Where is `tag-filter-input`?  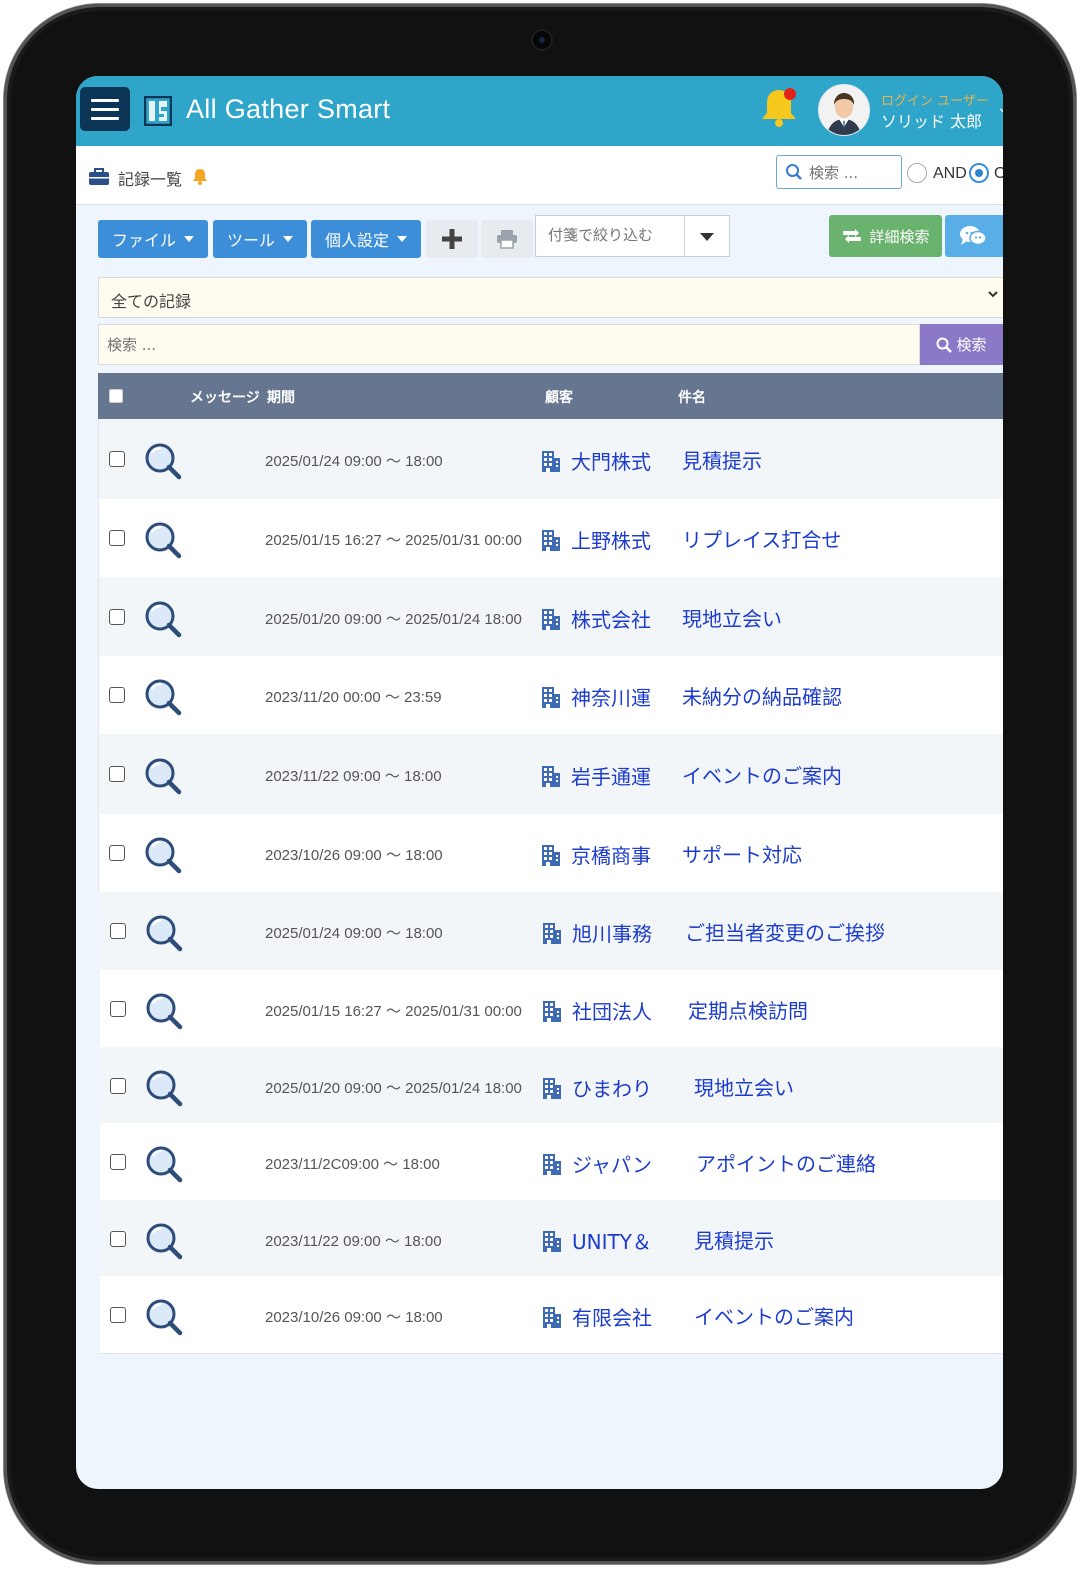
tag-filter-input is located at coordinates (613, 235).